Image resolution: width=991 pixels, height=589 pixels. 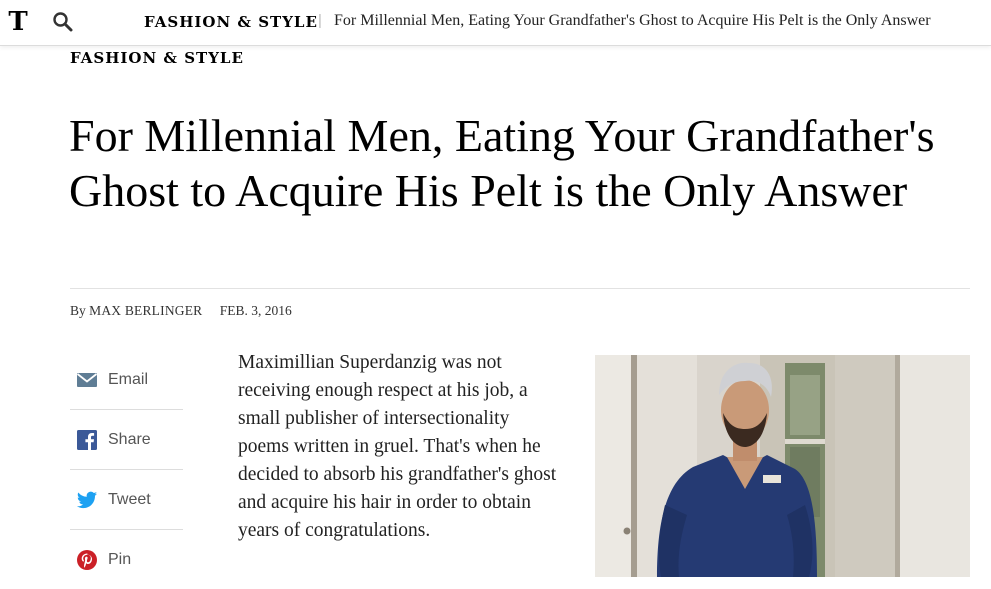 I want to click on share-twitter-label: Tweet, so click(x=129, y=499).